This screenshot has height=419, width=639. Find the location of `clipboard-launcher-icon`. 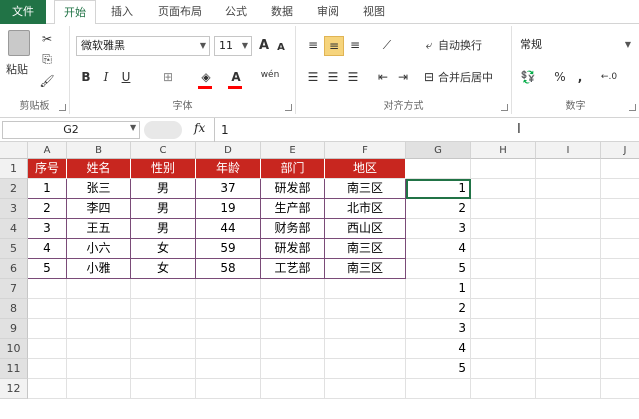

clipboard-launcher-icon is located at coordinates (62, 107).